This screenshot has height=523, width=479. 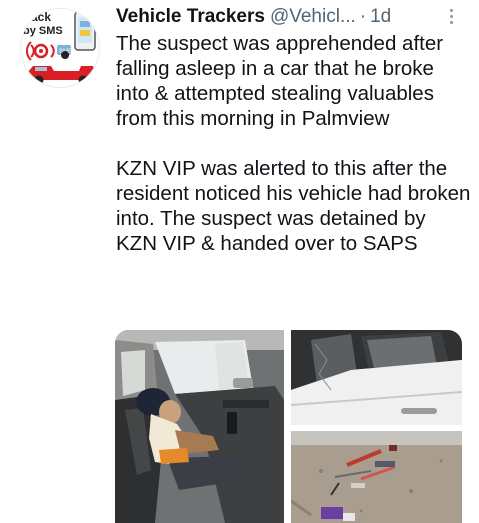 I want to click on timestamp: 1d, so click(x=380, y=17).